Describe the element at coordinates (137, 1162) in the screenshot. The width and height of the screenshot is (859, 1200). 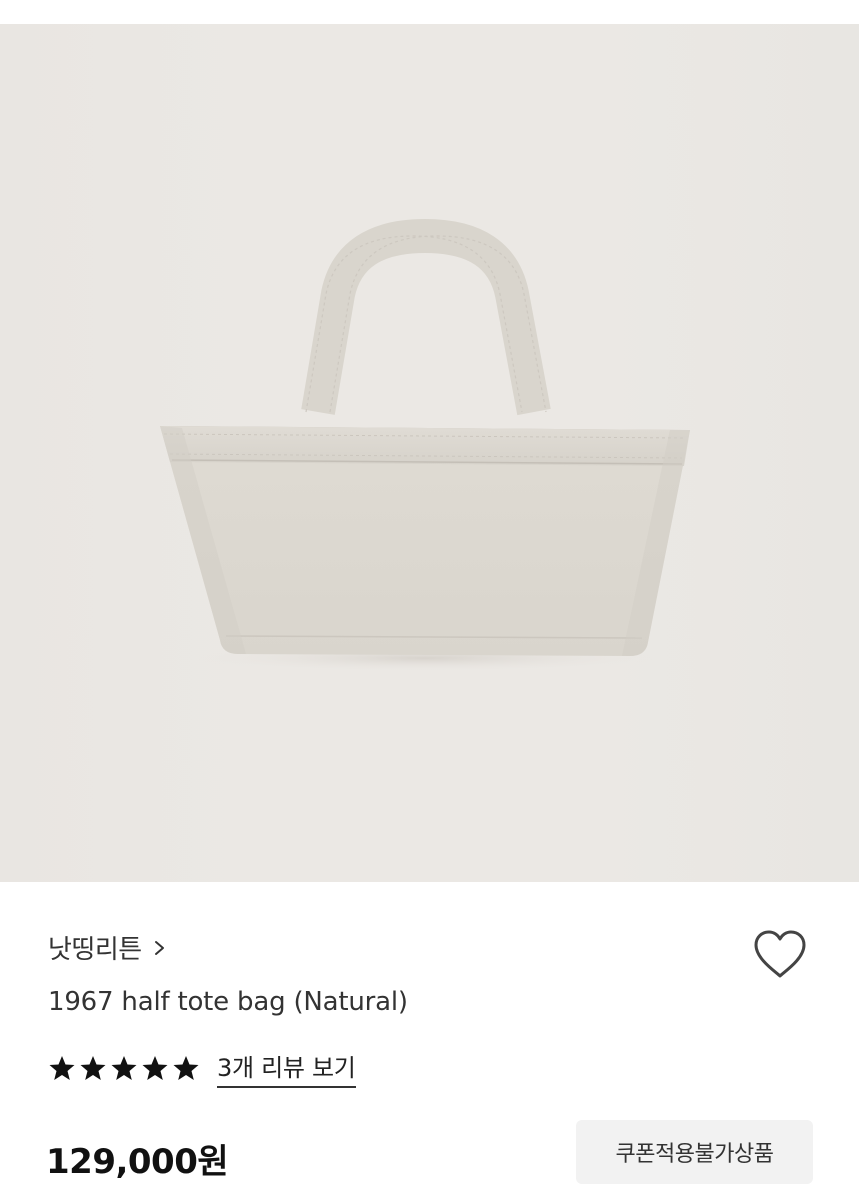
I see `product-price: 129,000원` at that location.